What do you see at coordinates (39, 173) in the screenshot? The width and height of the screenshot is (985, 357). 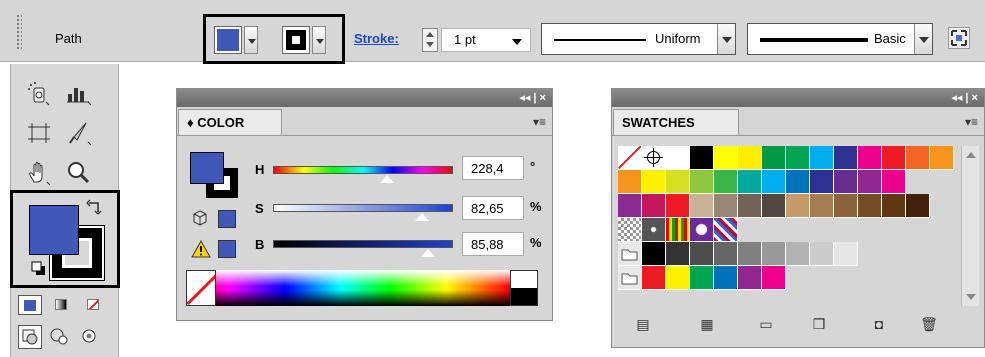 I see `hand-icon` at bounding box center [39, 173].